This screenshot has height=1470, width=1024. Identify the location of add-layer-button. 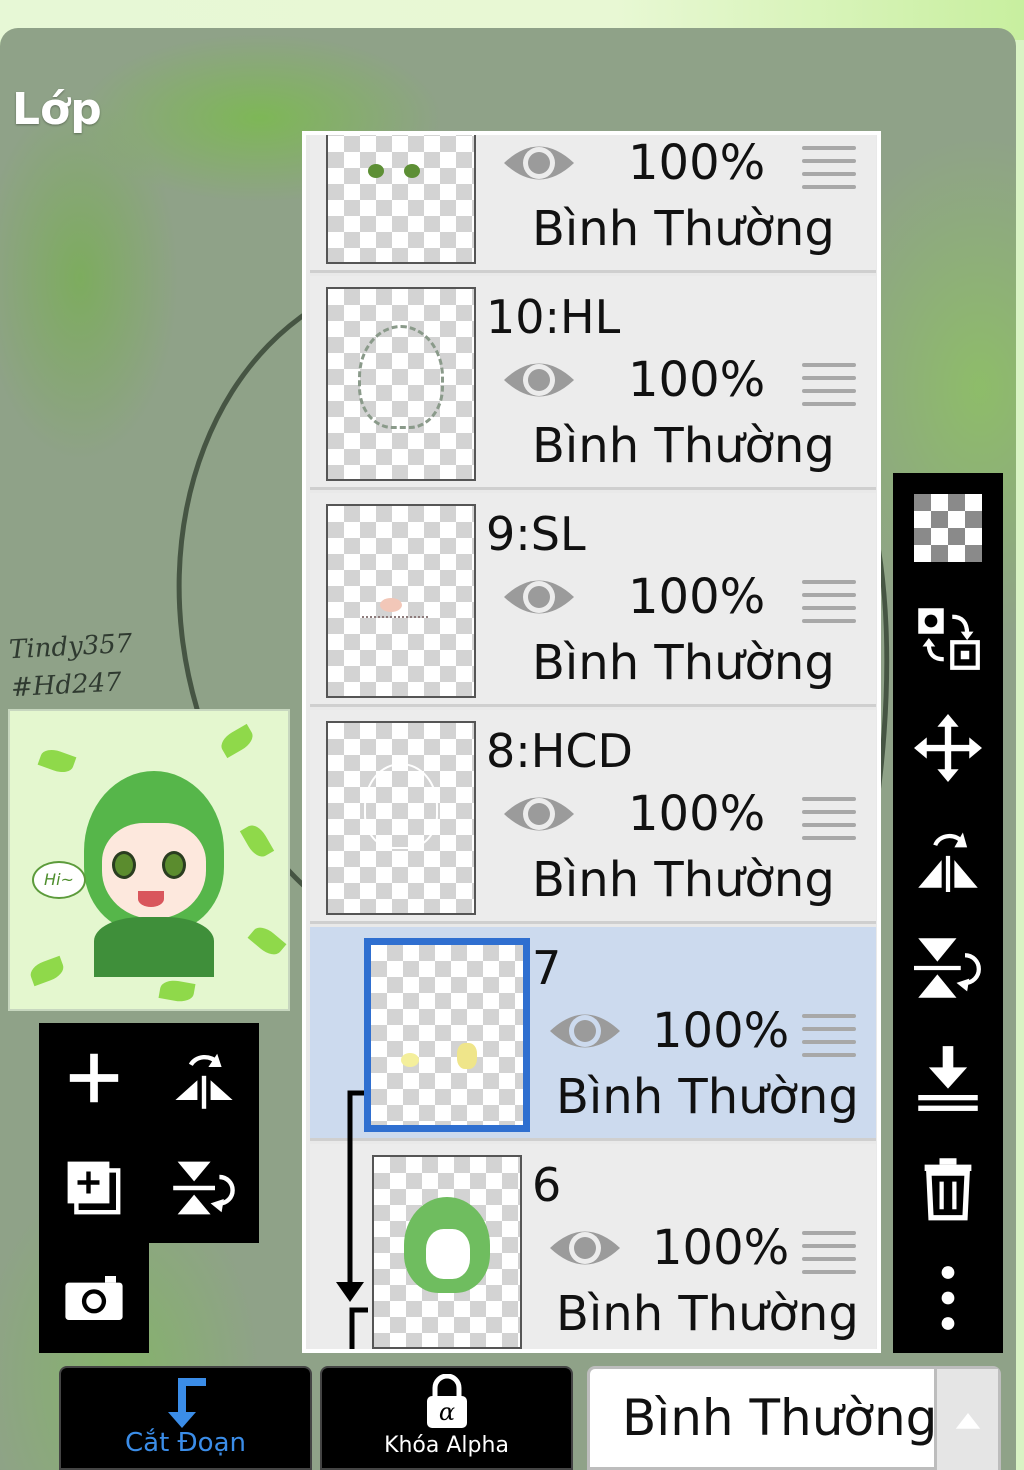
(94, 1078).